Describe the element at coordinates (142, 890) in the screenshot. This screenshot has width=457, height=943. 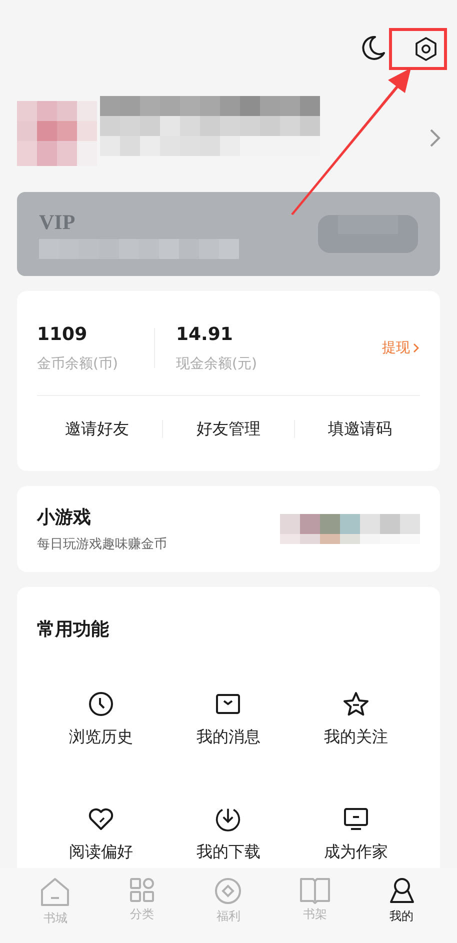
I see `category-grid-icon` at that location.